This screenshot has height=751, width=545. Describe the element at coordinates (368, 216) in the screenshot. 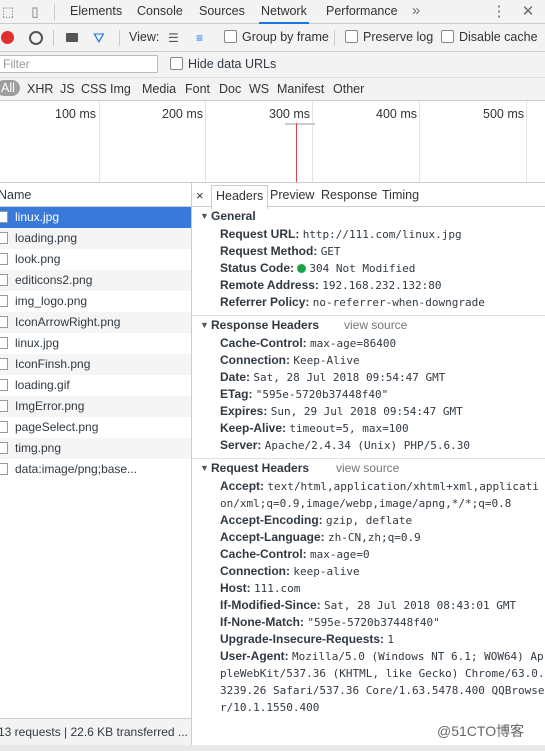

I see `section-header: ▼ General` at that location.